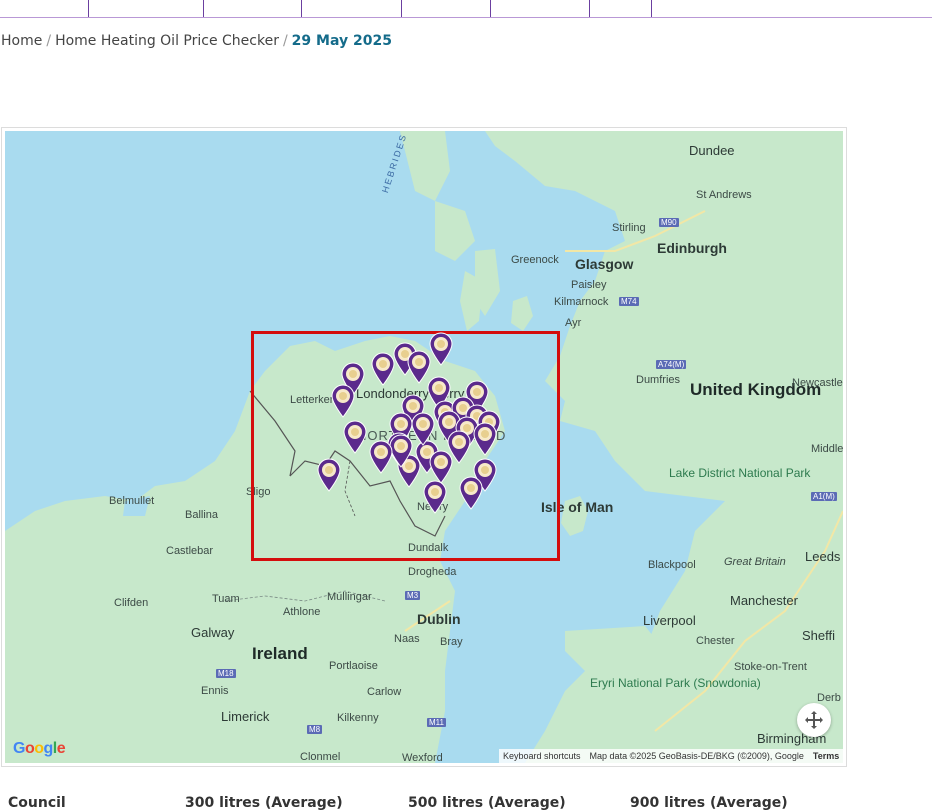 This screenshot has width=932, height=811. What do you see at coordinates (672, 565) in the screenshot?
I see `map-label-blackpool: Blackpool` at bounding box center [672, 565].